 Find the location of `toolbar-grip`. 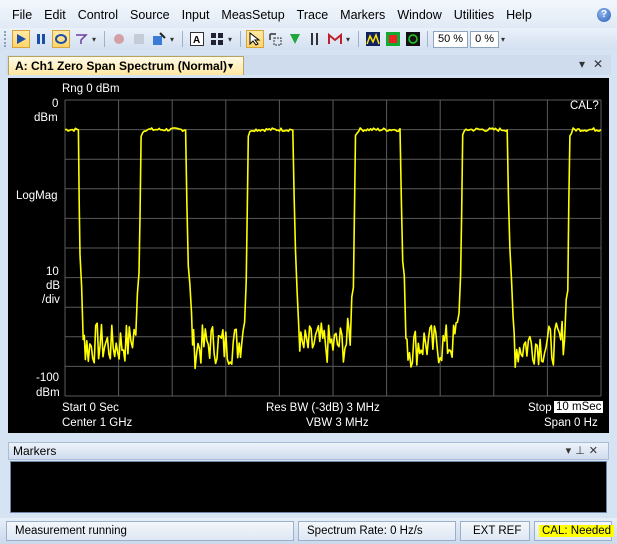

toolbar-grip is located at coordinates (6, 39).